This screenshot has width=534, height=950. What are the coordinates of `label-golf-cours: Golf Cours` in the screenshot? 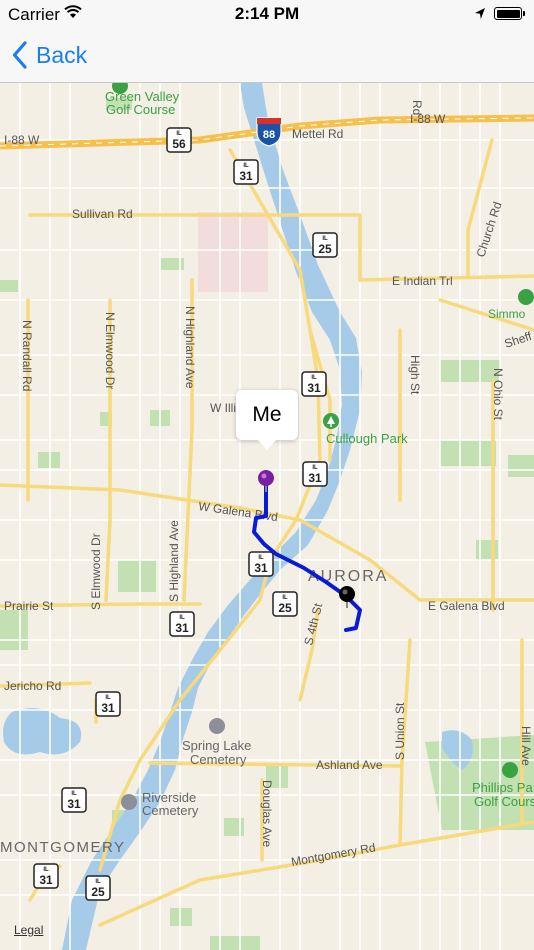 It's located at (504, 801).